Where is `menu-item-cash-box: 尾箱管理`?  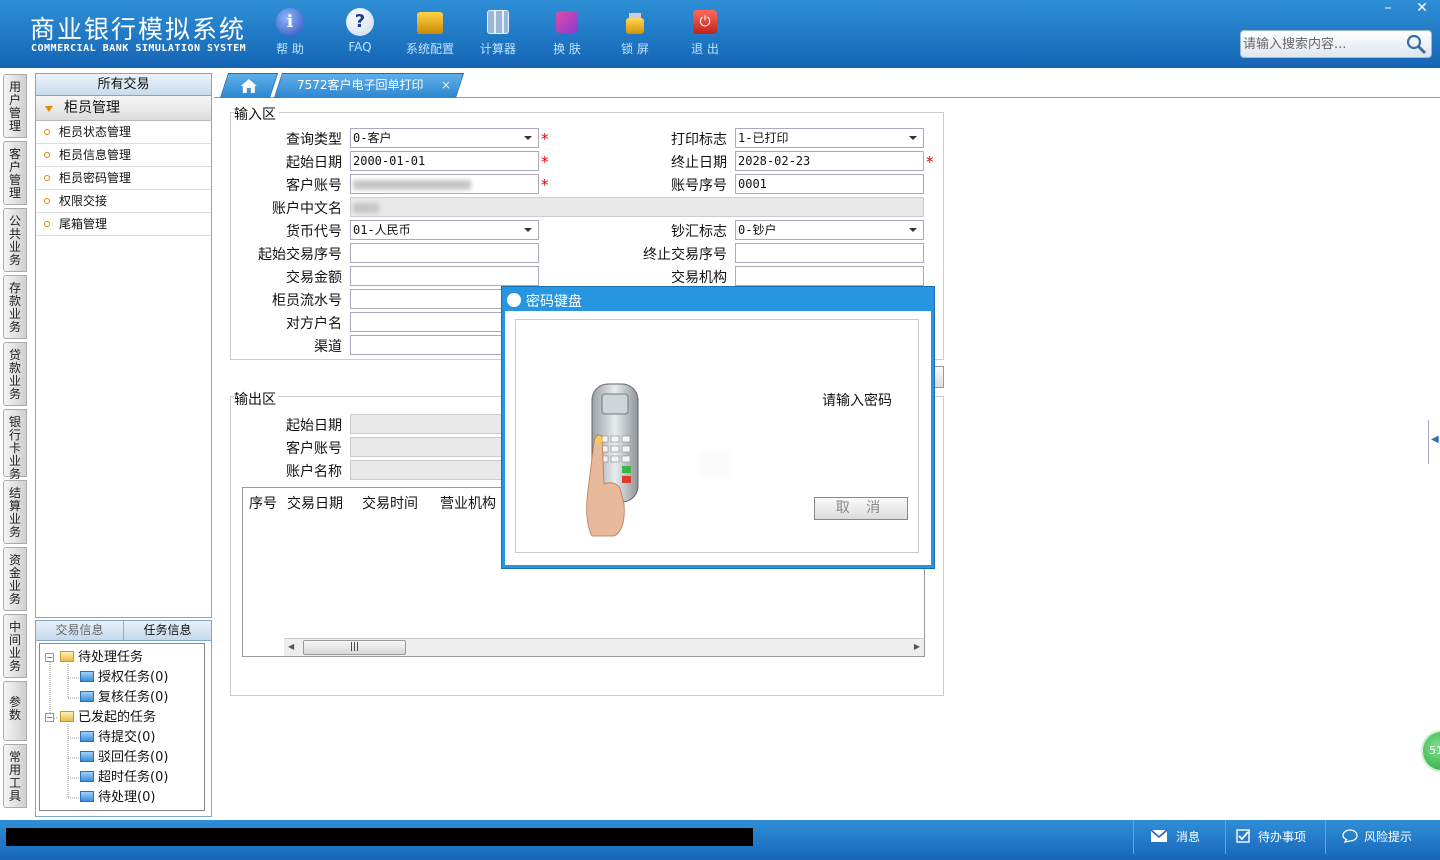
menu-item-cash-box: 尾箱管理 is located at coordinates (123, 224).